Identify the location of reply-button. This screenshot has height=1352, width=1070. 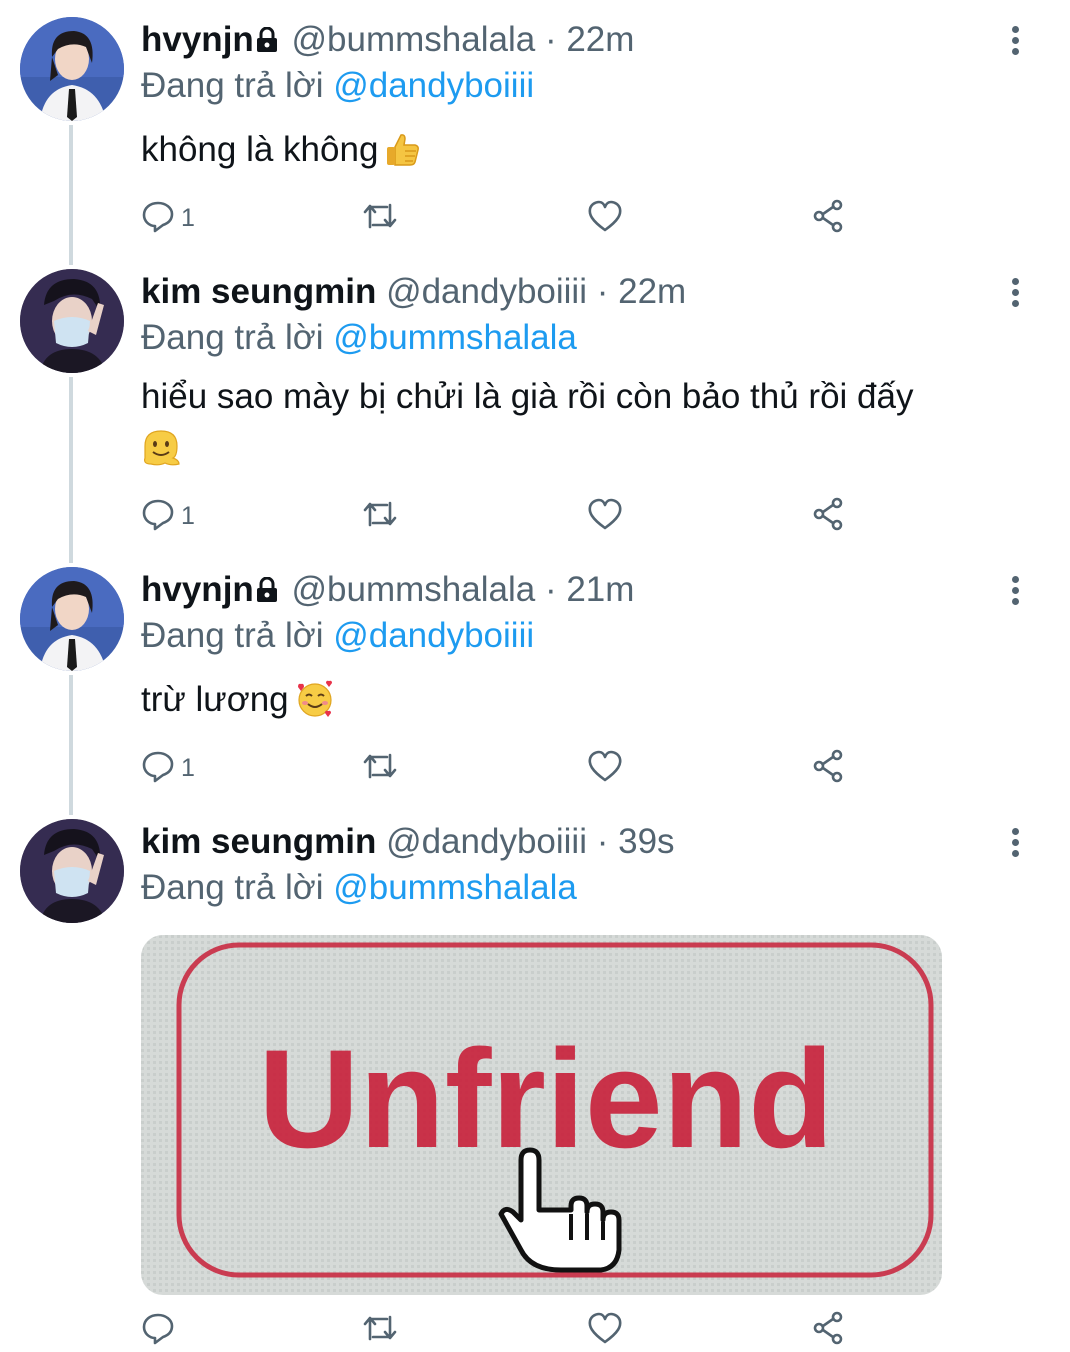
(161, 1330).